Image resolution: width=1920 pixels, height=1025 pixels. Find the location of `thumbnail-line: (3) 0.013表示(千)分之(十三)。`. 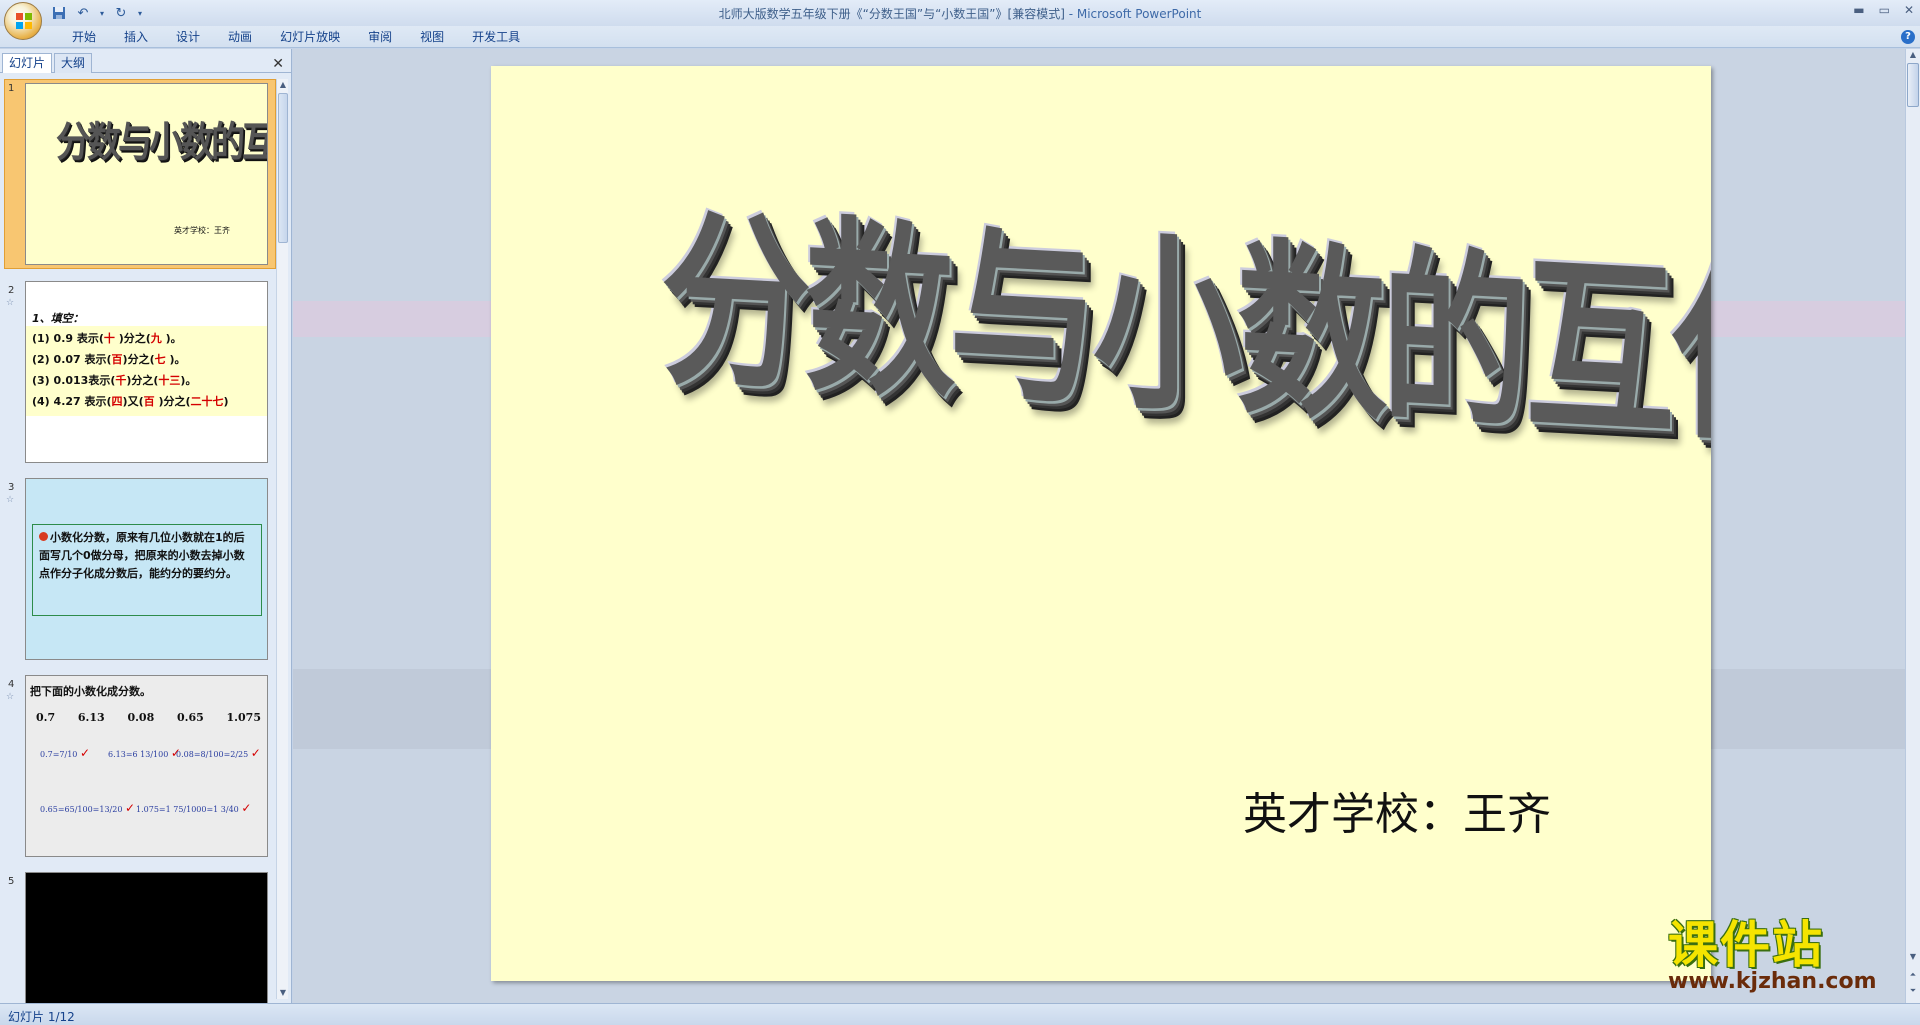

thumbnail-line: (3) 0.013表示(千)分之(十三)。 is located at coordinates (114, 380).